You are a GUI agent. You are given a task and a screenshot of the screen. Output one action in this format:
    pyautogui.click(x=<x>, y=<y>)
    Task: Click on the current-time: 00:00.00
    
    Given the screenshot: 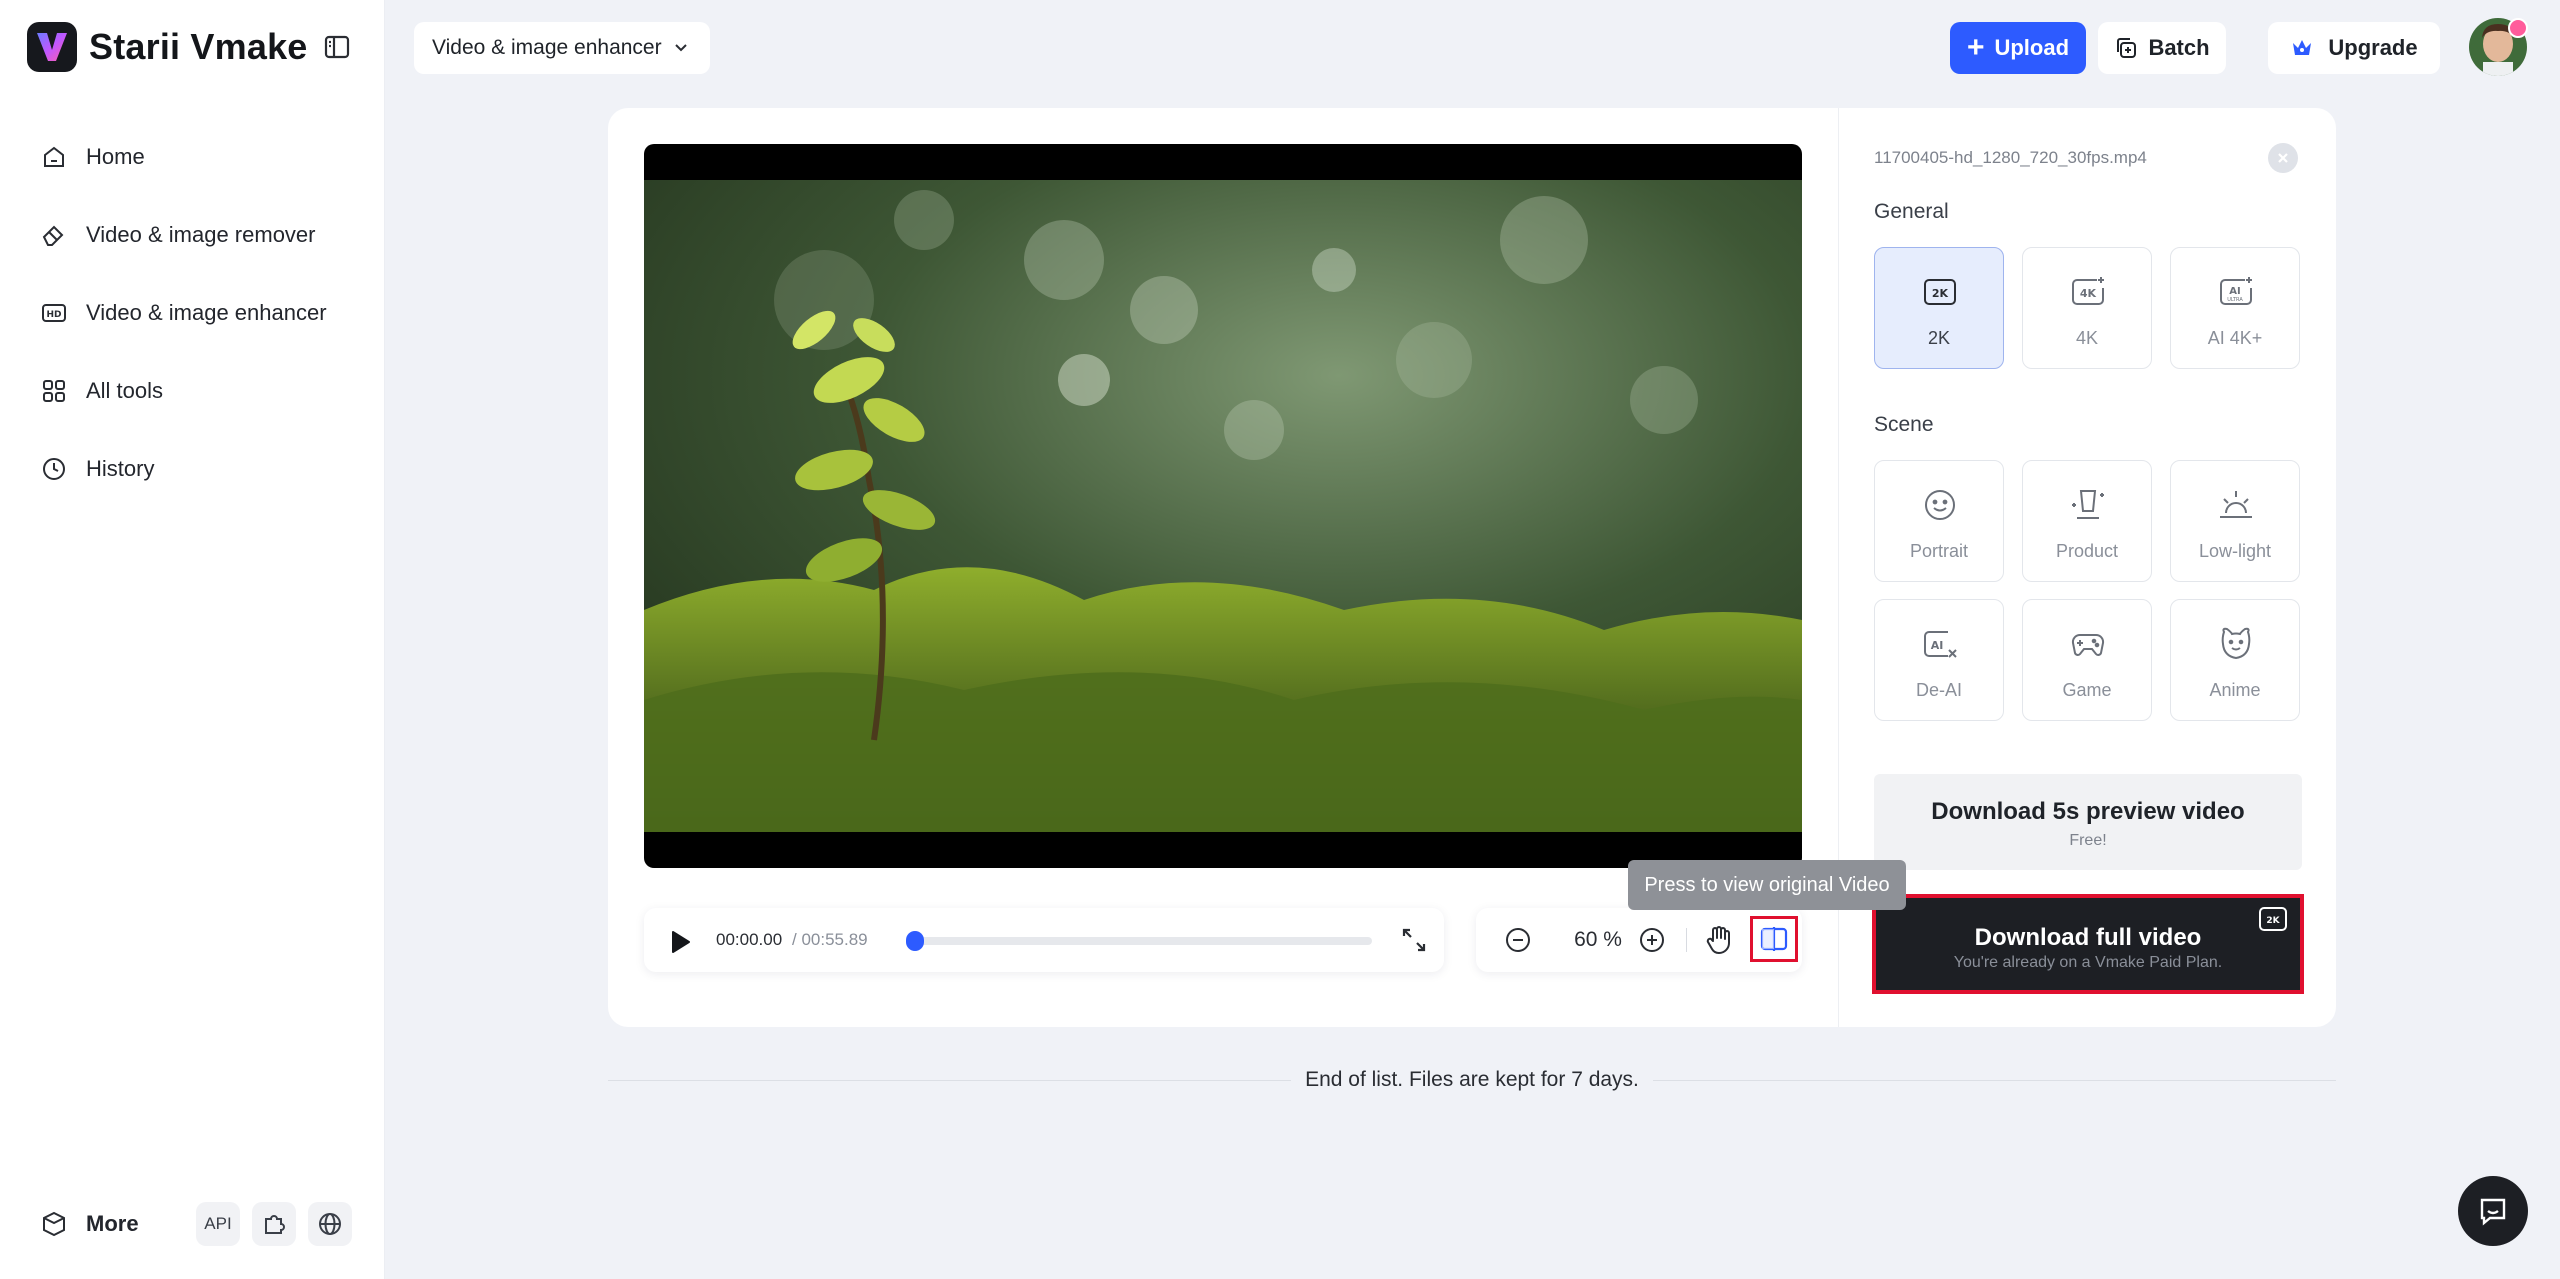 What is the action you would take?
    pyautogui.click(x=749, y=939)
    